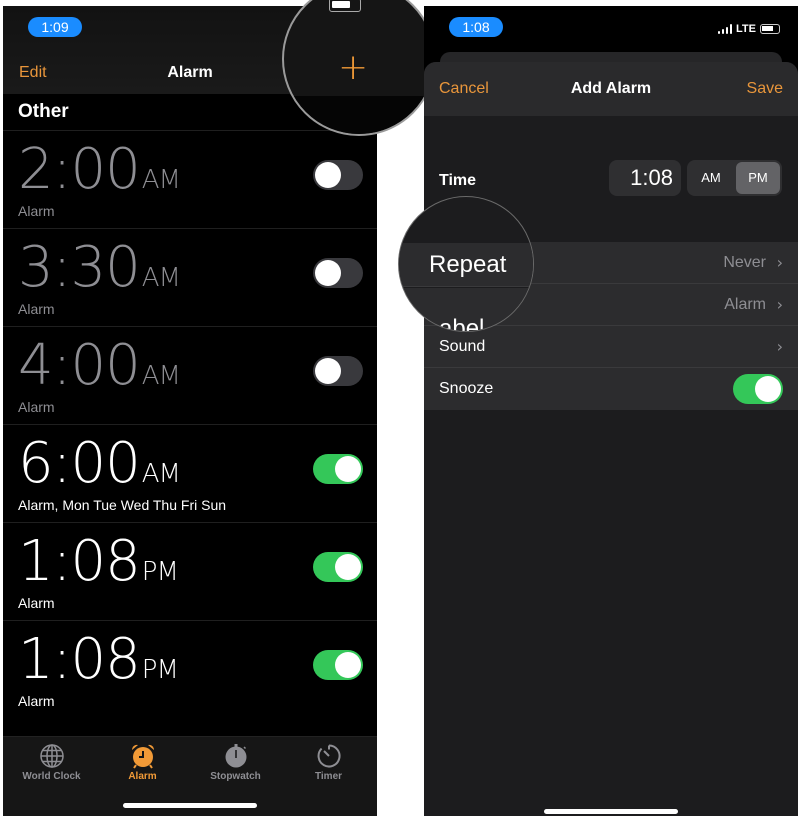 This screenshot has width=800, height=822. Describe the element at coordinates (79, 169) in the screenshot. I see `alarm-time-value: 2:00` at that location.